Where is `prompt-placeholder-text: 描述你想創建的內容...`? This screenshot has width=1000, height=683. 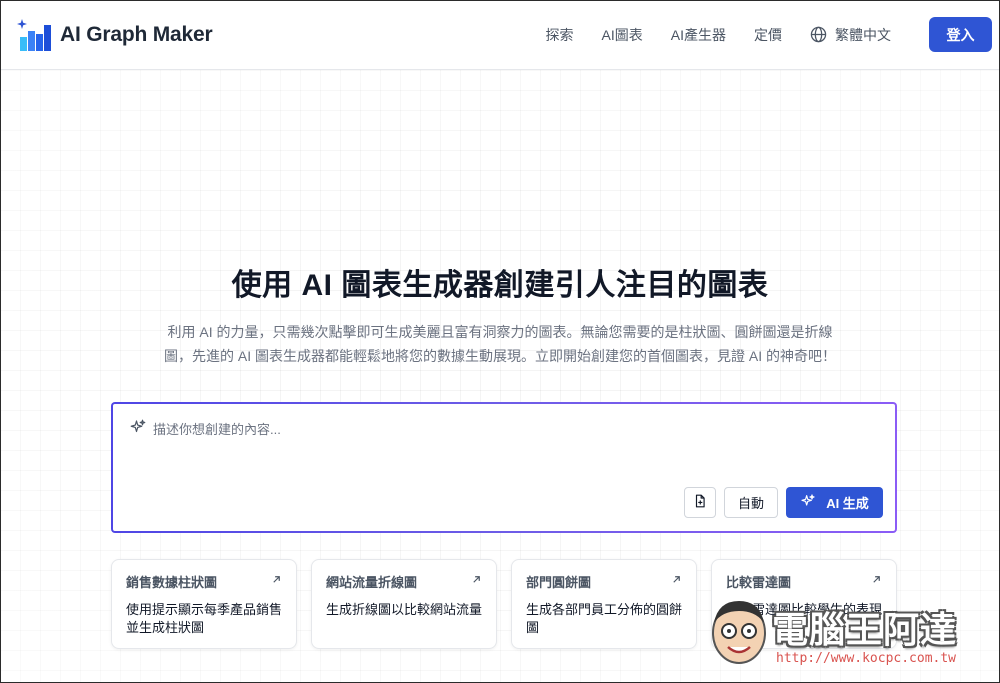 prompt-placeholder-text: 描述你想創建的內容... is located at coordinates (217, 429).